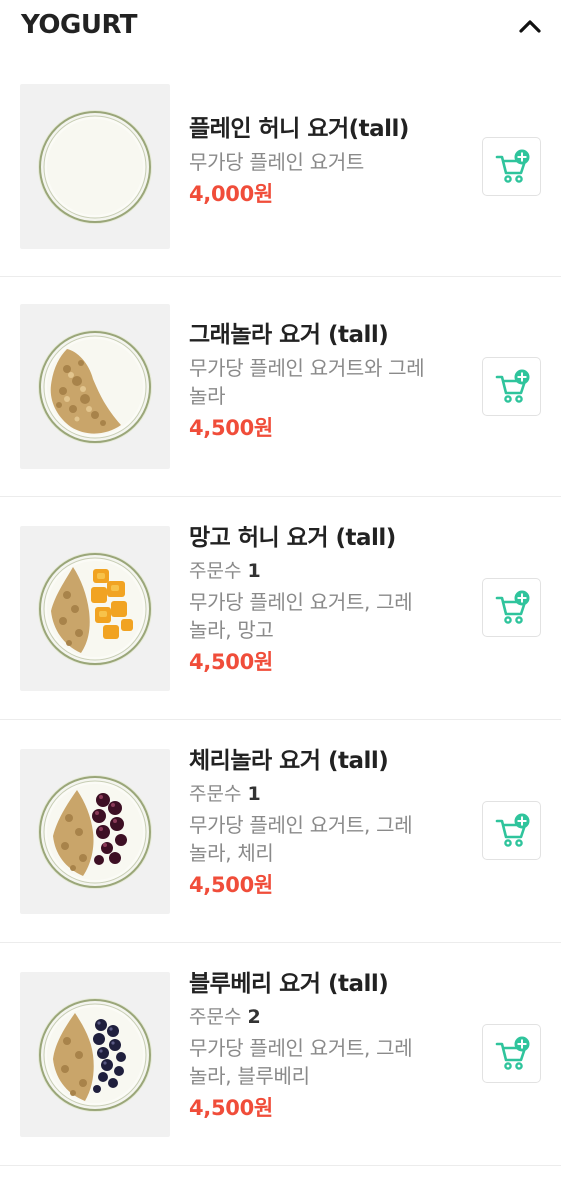  Describe the element at coordinates (225, 1017) in the screenshot. I see `order-count: 주문수 2` at that location.